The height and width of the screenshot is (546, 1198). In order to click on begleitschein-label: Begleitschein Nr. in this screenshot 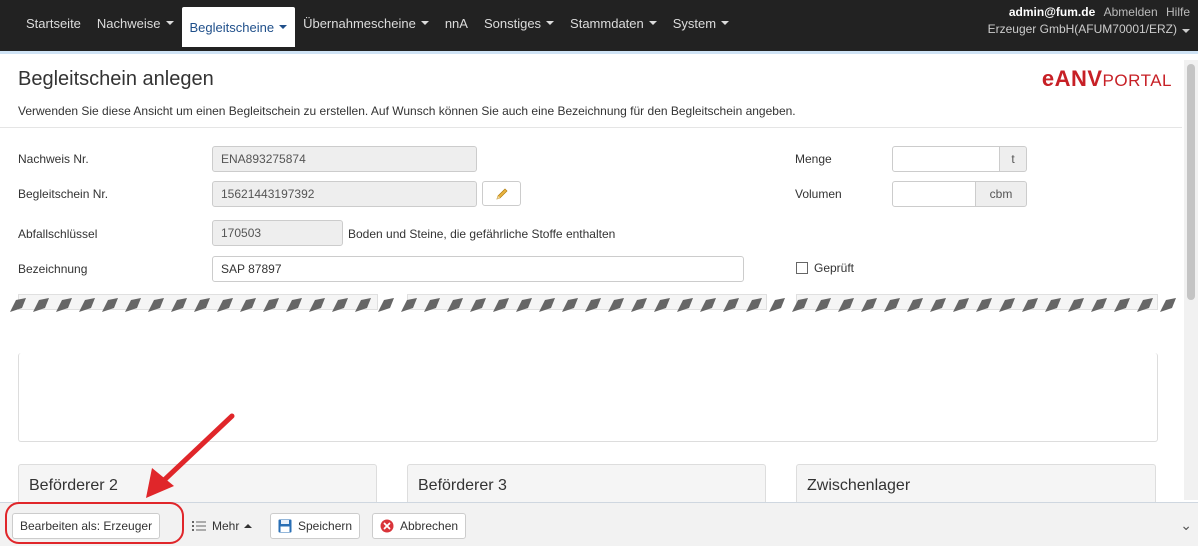, I will do `click(63, 194)`.